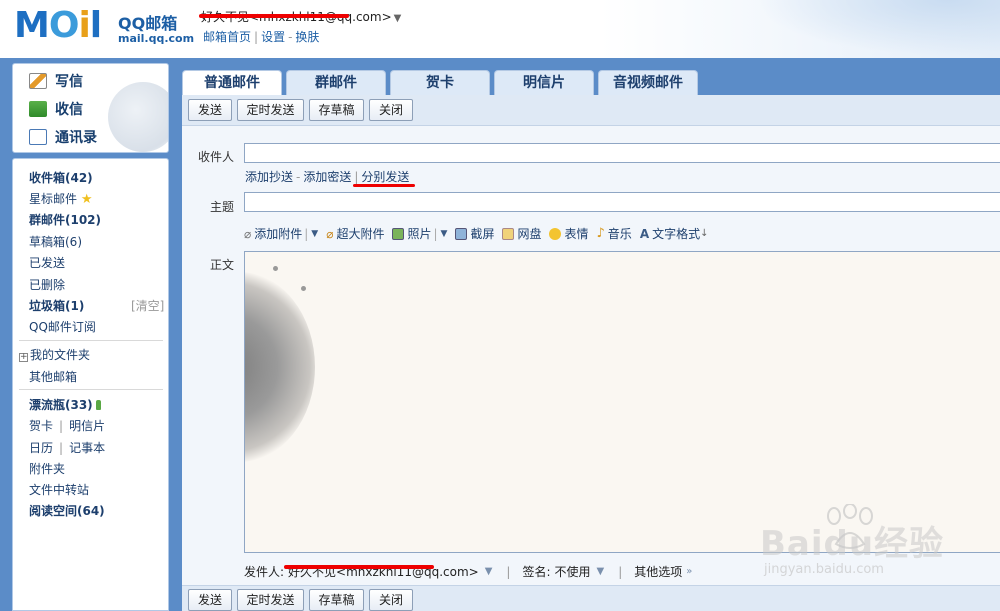 This screenshot has height=611, width=1000. Describe the element at coordinates (622, 153) in the screenshot. I see `to-field` at that location.